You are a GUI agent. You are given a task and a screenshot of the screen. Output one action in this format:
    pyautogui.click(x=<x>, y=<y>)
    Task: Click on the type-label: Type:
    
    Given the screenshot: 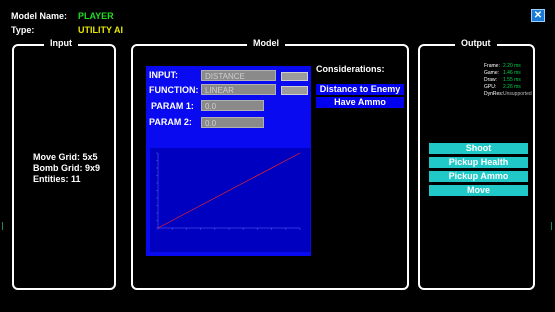 What is the action you would take?
    pyautogui.click(x=23, y=30)
    